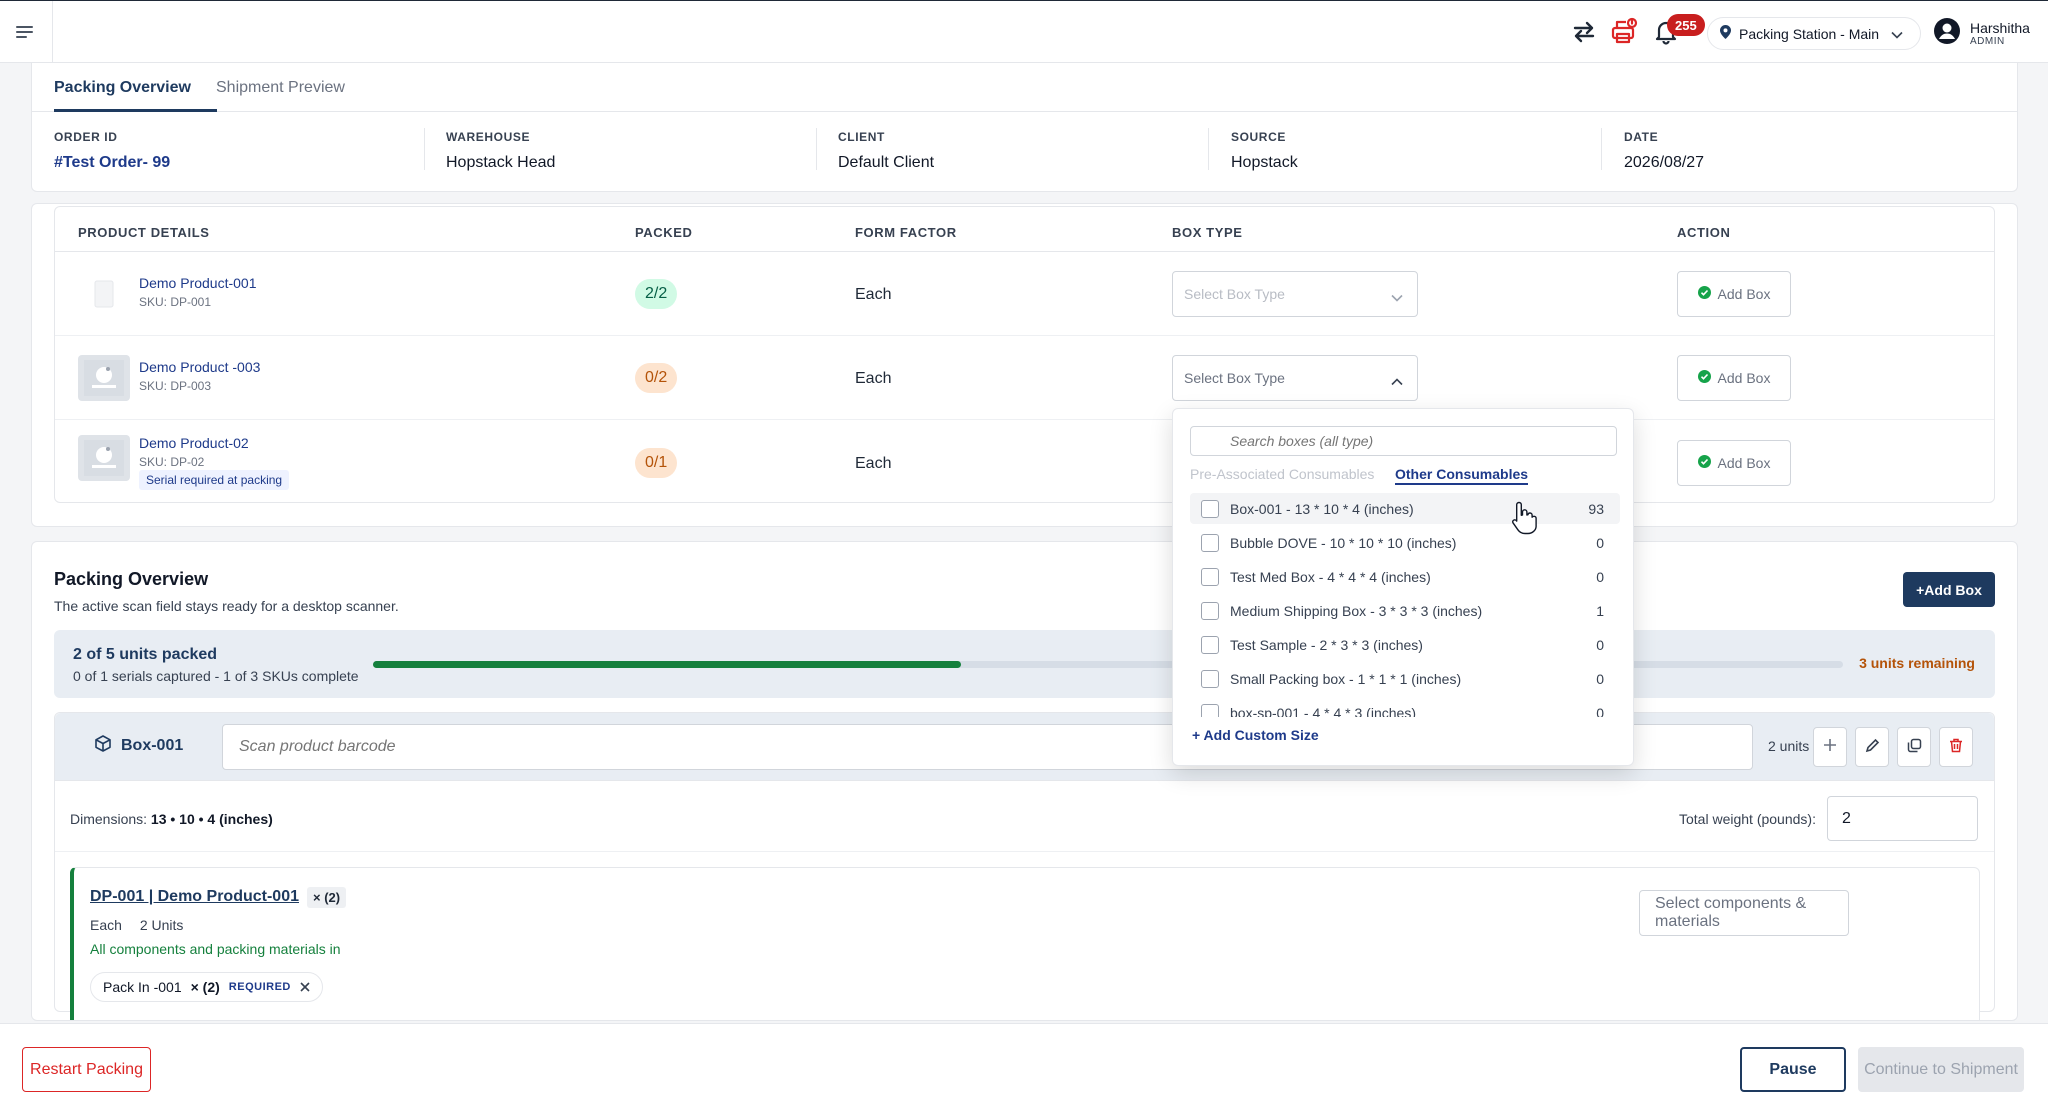  I want to click on hand-cursor-icon, so click(1524, 520).